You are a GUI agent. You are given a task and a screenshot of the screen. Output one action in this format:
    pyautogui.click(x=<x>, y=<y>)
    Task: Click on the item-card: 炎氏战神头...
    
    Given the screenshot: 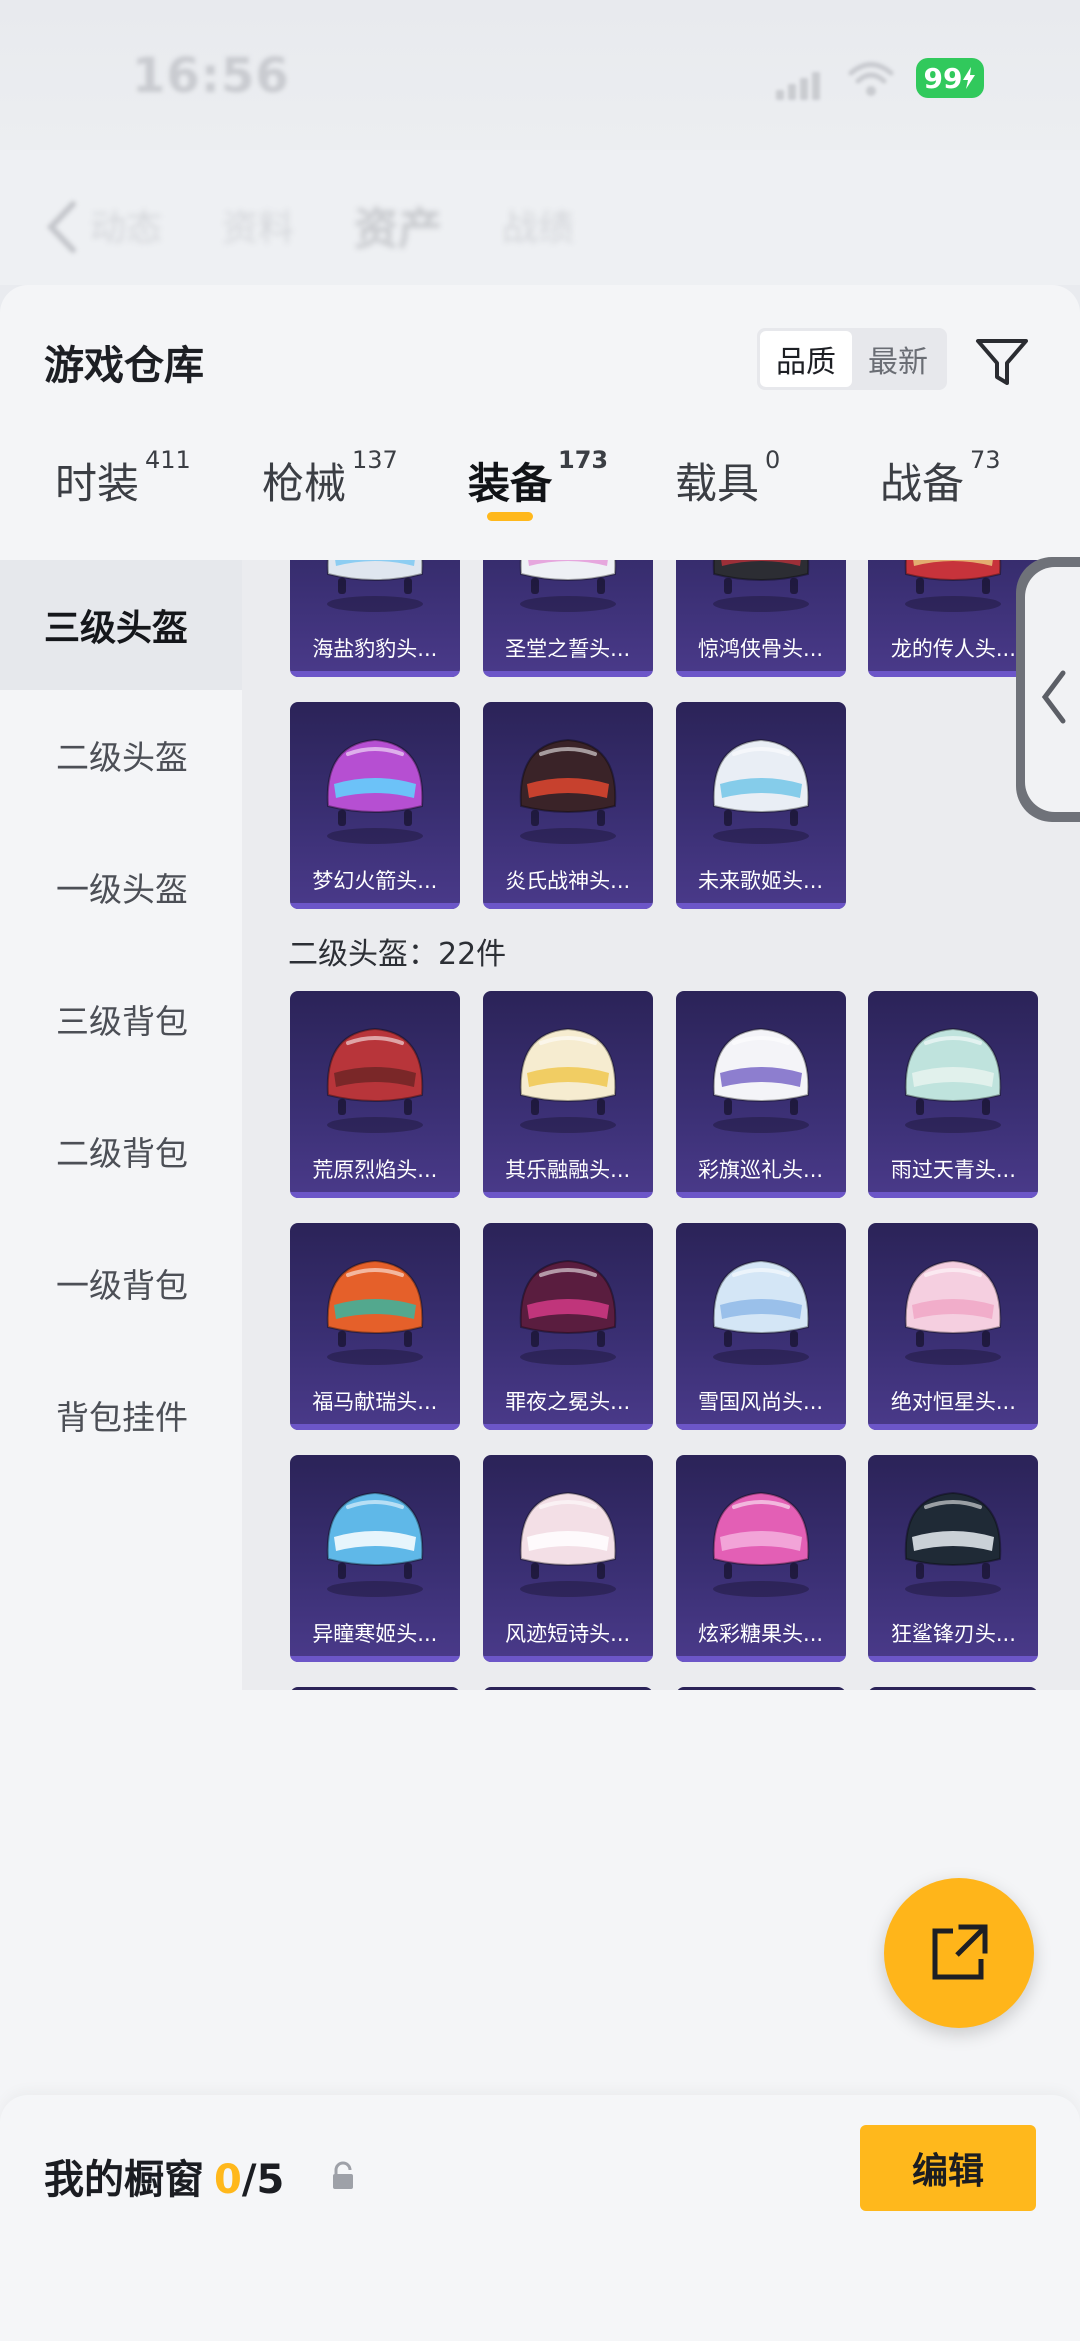 What is the action you would take?
    pyautogui.click(x=567, y=805)
    